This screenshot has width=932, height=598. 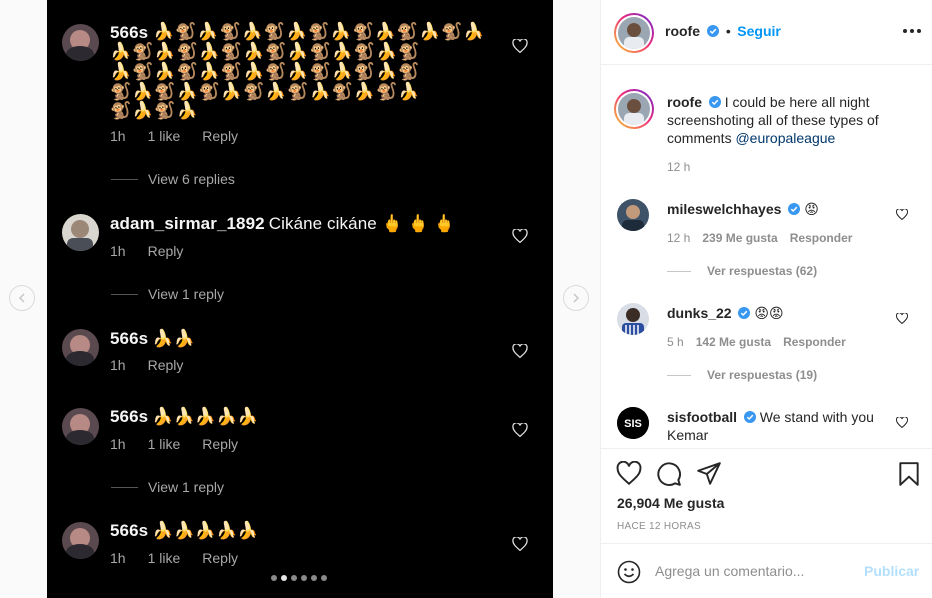 I want to click on comment-time: 12 h, so click(x=679, y=238).